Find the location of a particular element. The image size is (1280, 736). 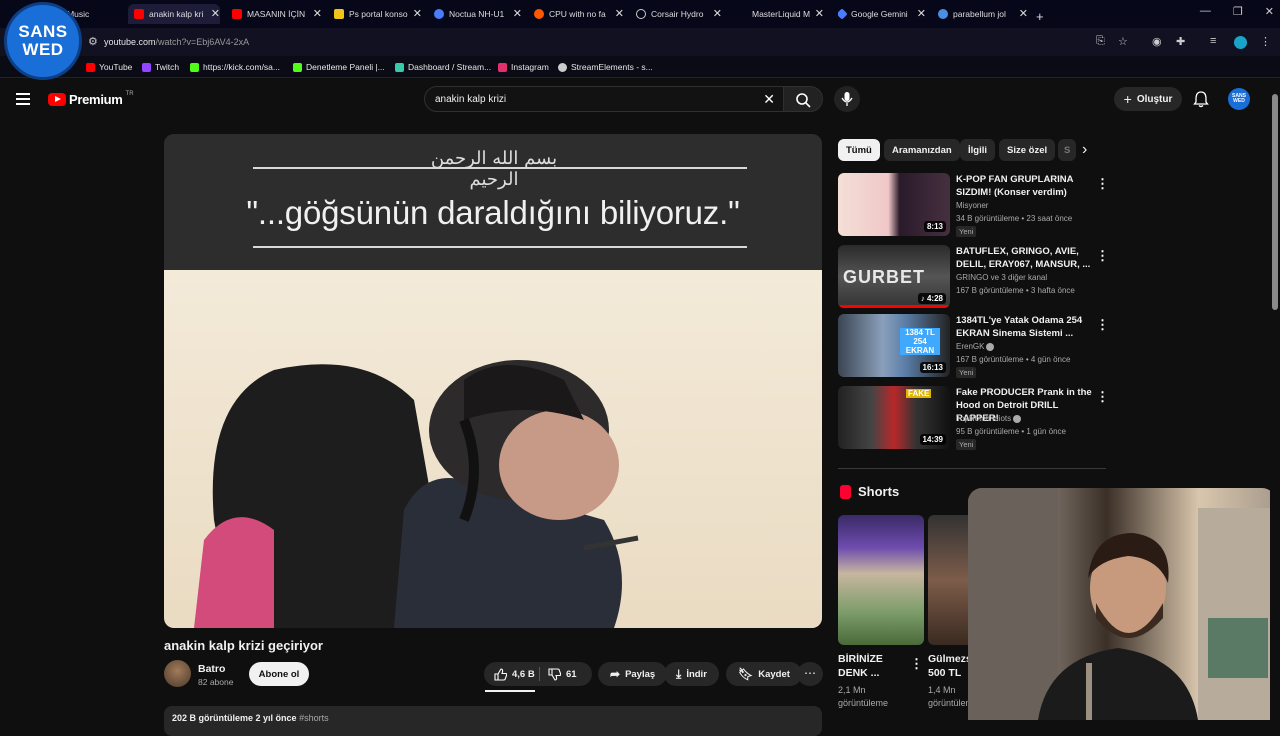

video-thumbnail: FAKE 14:39 is located at coordinates (894, 417).